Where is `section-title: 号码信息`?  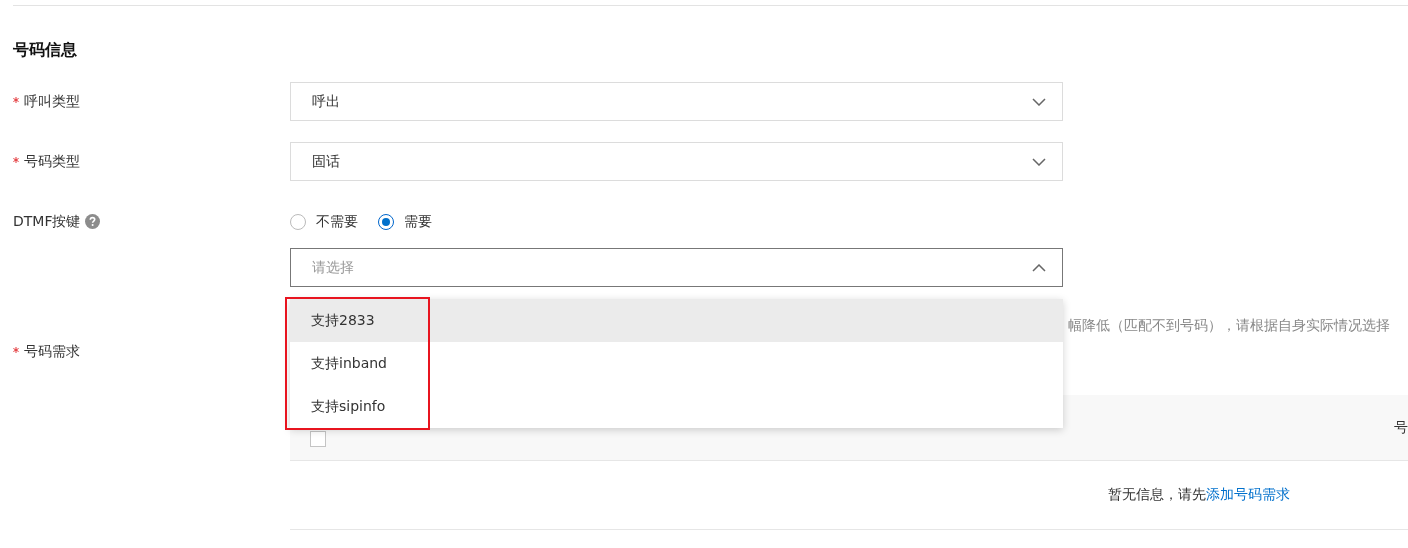
section-title: 号码信息 is located at coordinates (45, 50).